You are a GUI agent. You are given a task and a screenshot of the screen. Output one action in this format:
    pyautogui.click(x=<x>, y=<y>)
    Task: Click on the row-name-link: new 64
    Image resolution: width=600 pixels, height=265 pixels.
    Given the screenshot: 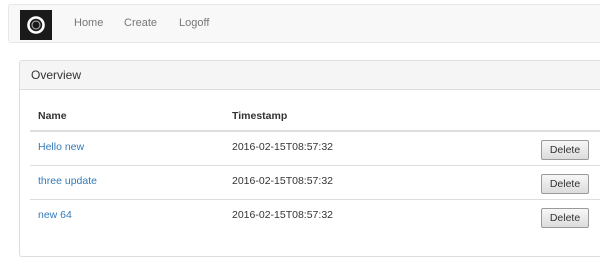 What is the action you would take?
    pyautogui.click(x=55, y=215)
    